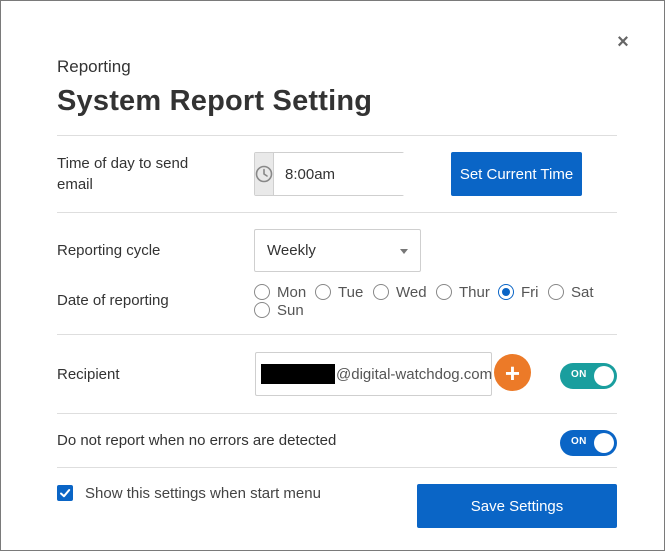 The height and width of the screenshot is (551, 665). What do you see at coordinates (623, 42) in the screenshot?
I see `close-icon: ×` at bounding box center [623, 42].